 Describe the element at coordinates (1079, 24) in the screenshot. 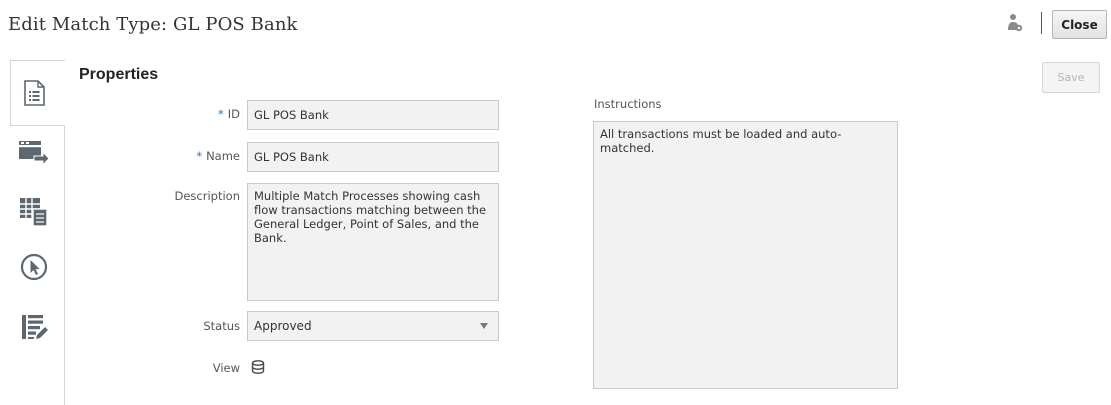

I see `close-button: Close` at that location.